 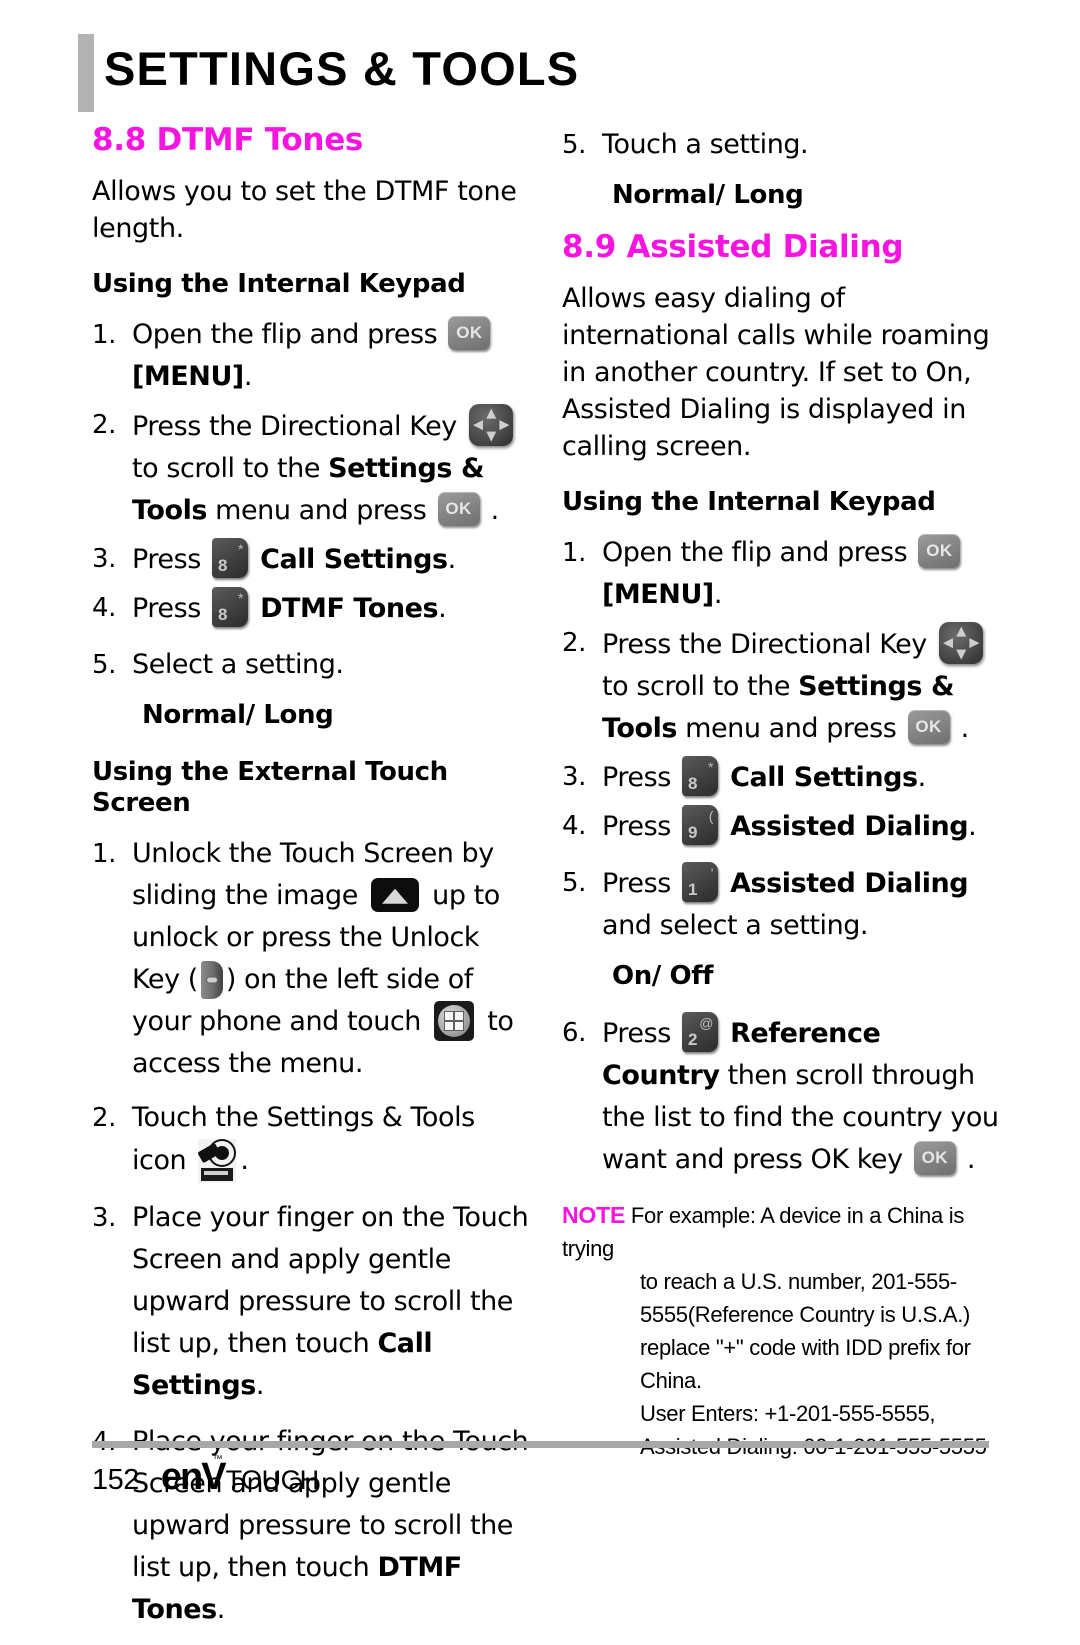 I want to click on page-footer: 152 enV TOUCH ™, so click(x=206, y=1478).